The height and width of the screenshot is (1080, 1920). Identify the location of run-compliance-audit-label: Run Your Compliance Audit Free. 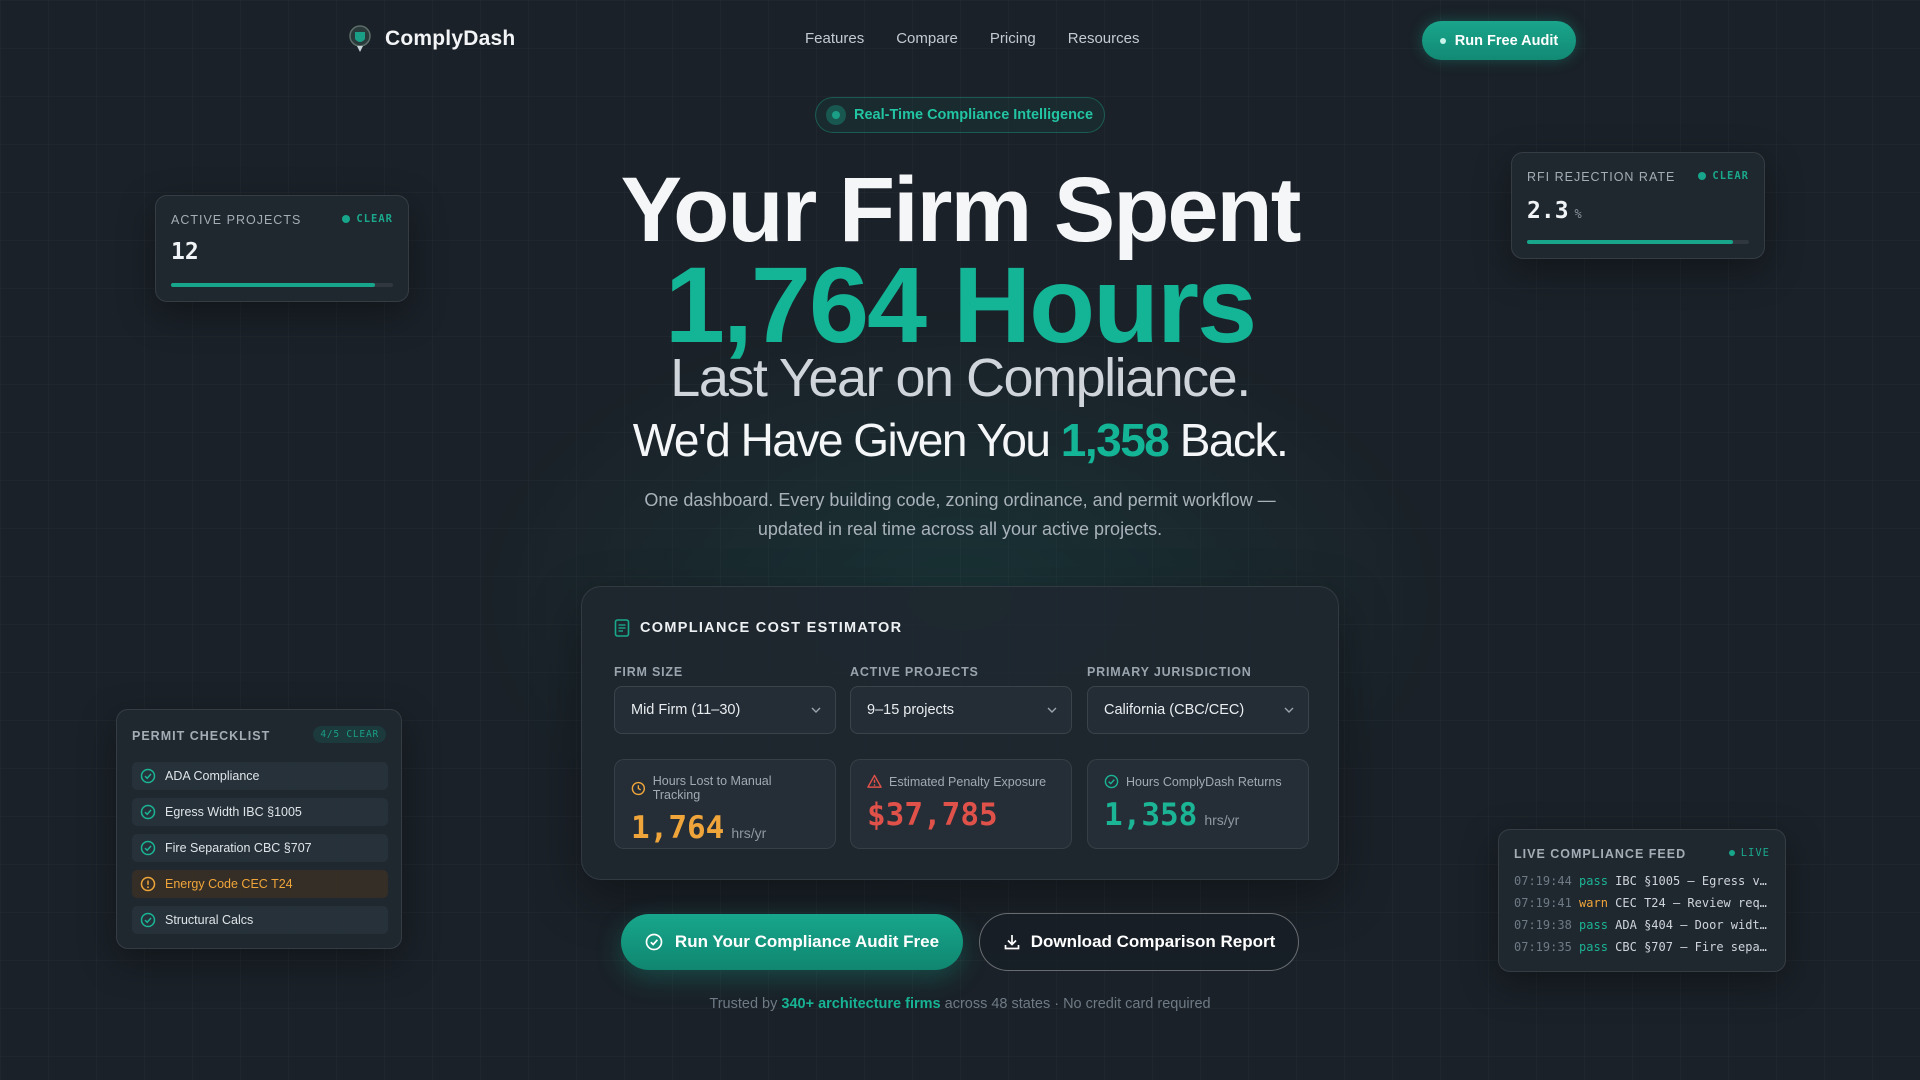
(807, 941).